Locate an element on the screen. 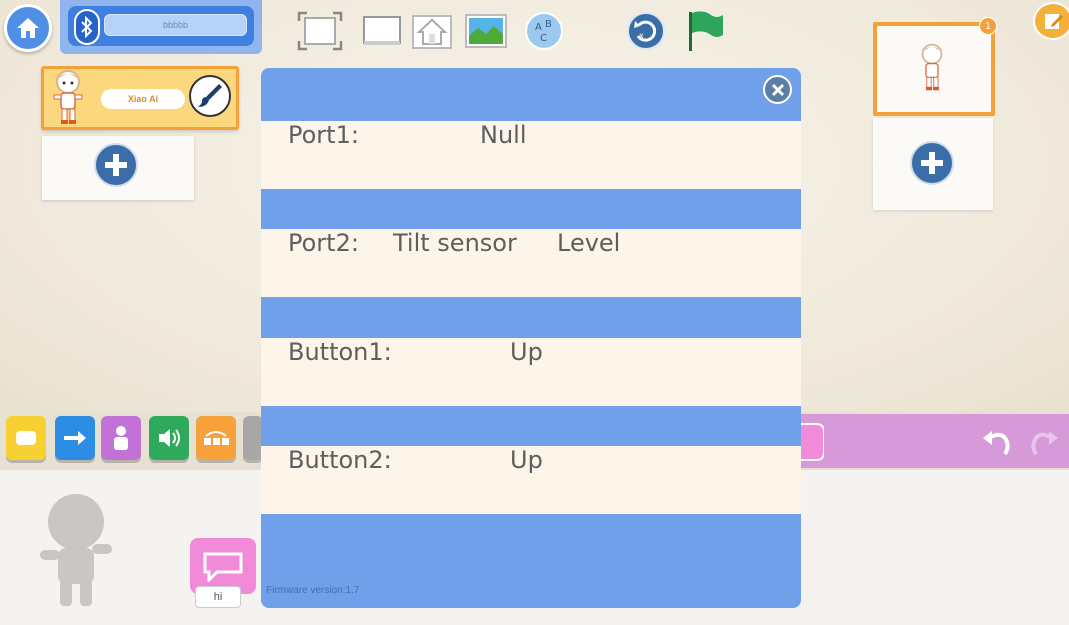 This screenshot has height=625, width=1069. paint-brush-icon is located at coordinates (210, 95).